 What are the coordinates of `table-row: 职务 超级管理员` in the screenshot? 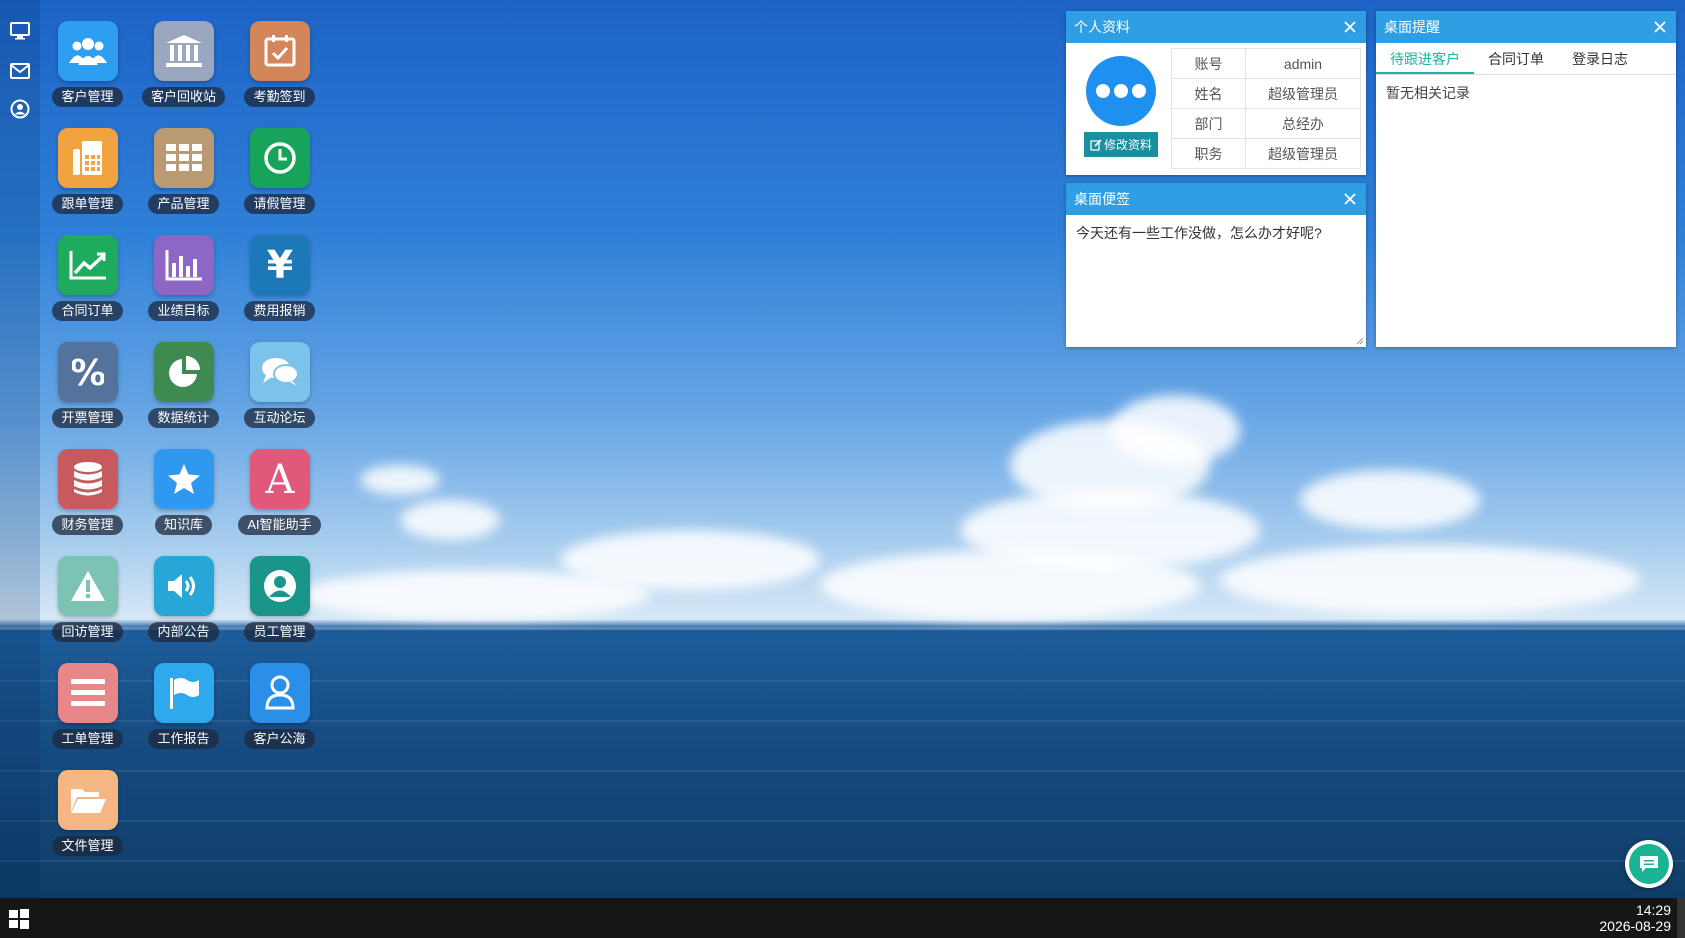 It's located at (1266, 153).